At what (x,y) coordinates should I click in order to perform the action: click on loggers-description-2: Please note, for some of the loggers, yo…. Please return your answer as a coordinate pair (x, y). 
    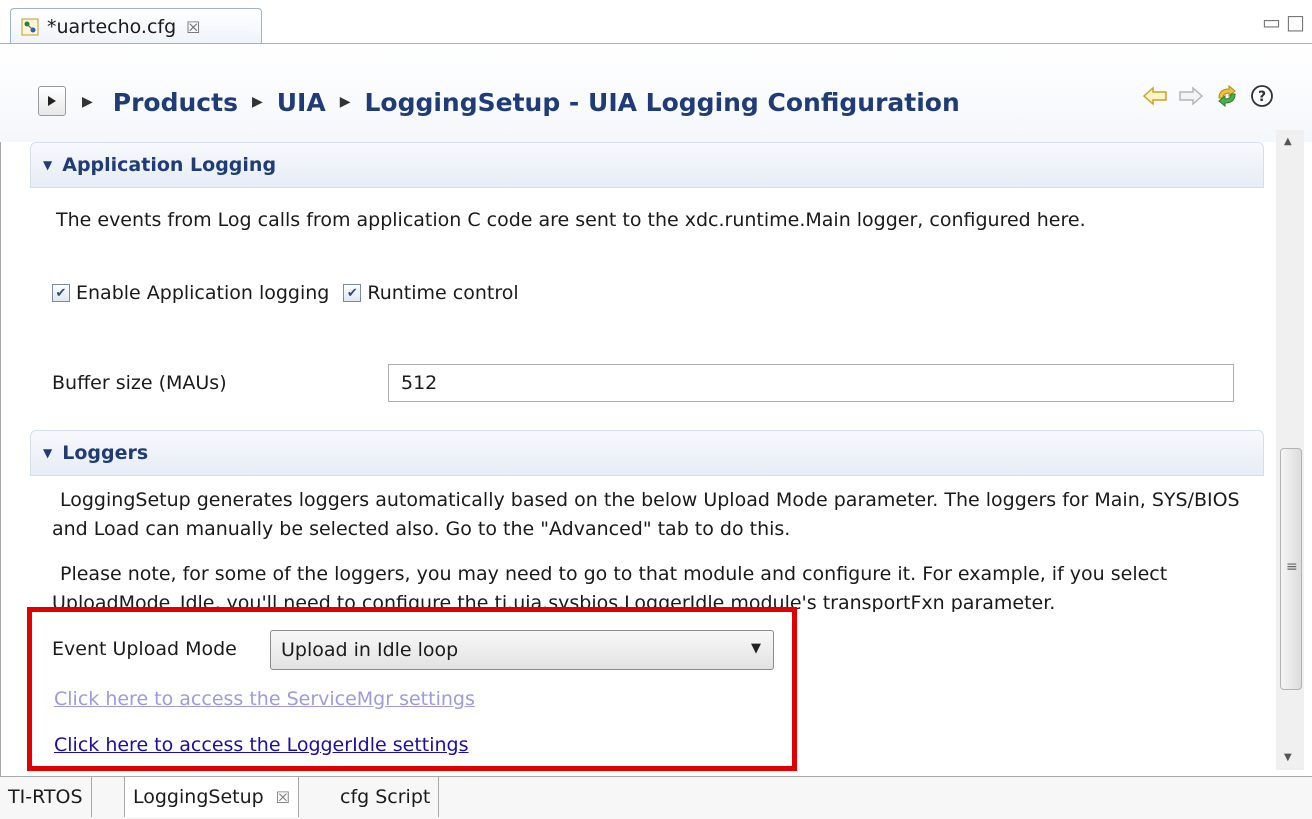
    Looking at the image, I should click on (610, 587).